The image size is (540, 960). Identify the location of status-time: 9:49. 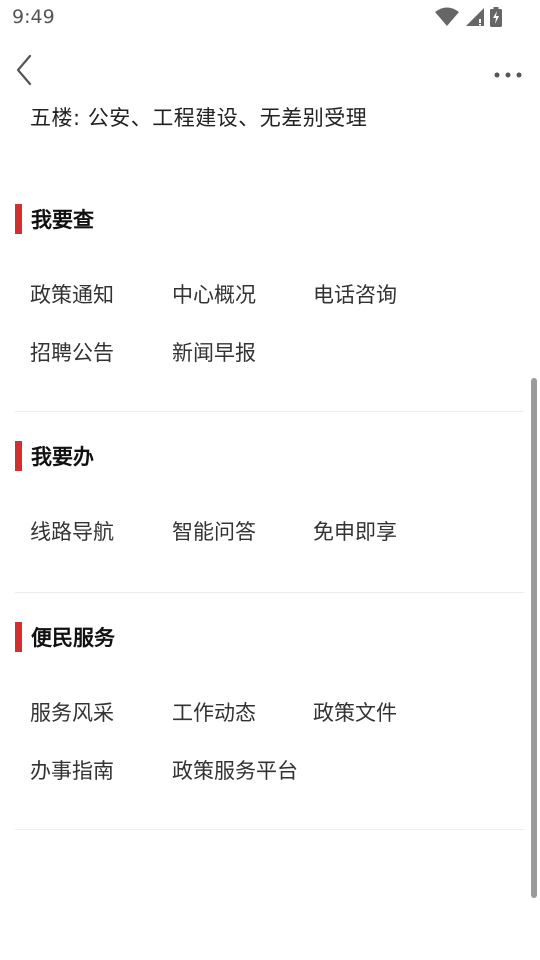
(33, 17).